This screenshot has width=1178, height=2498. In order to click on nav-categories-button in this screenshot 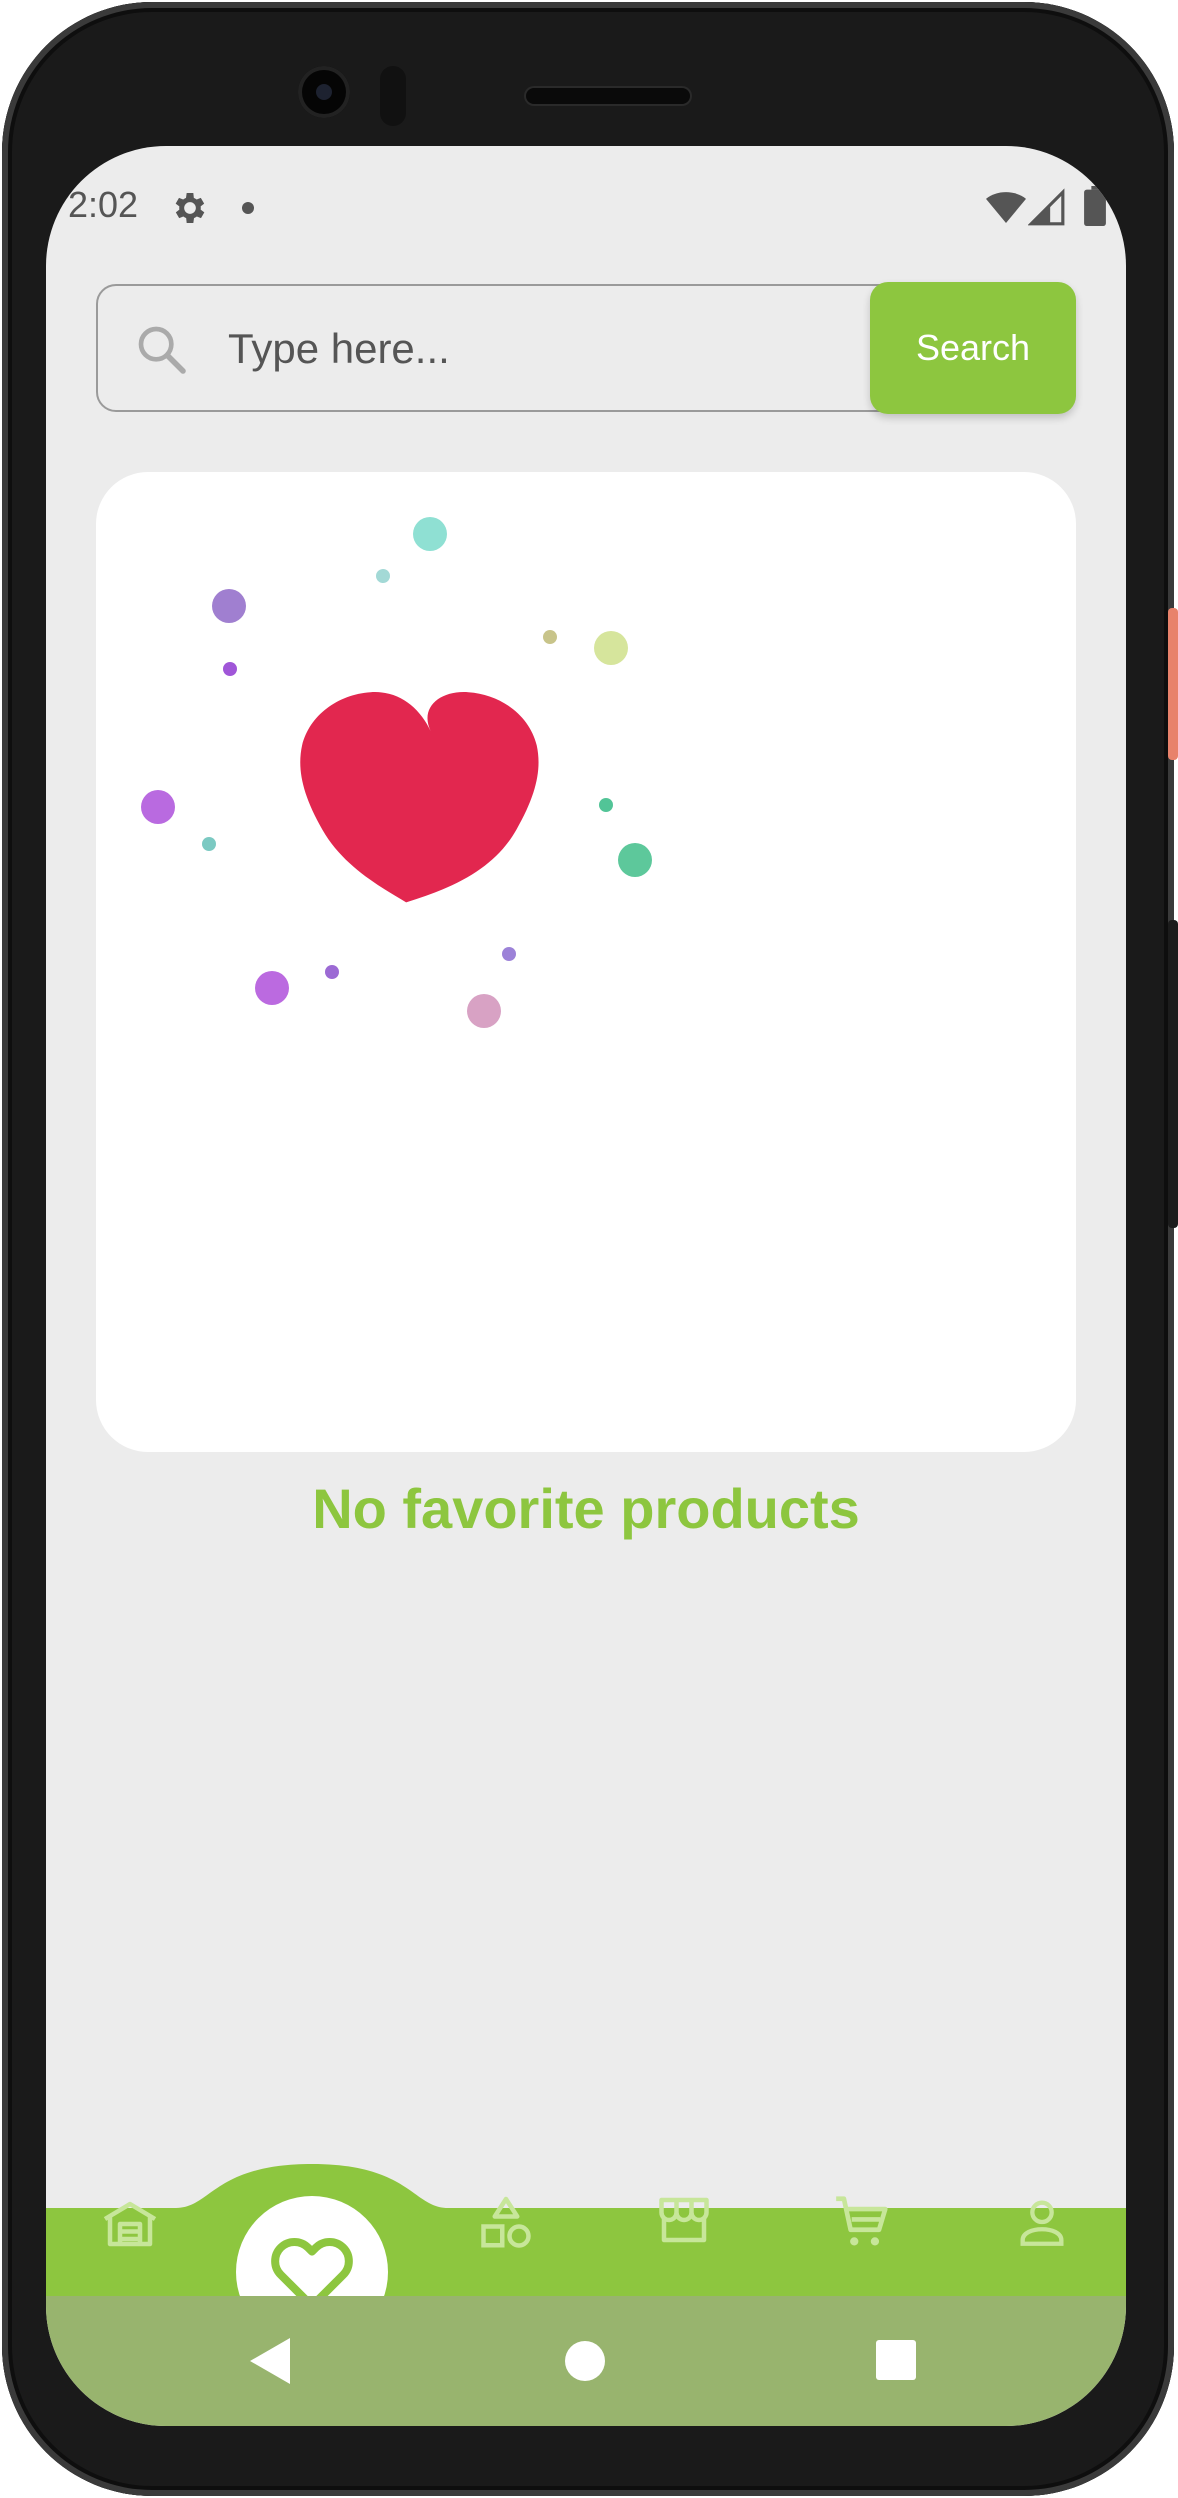, I will do `click(506, 2224)`.